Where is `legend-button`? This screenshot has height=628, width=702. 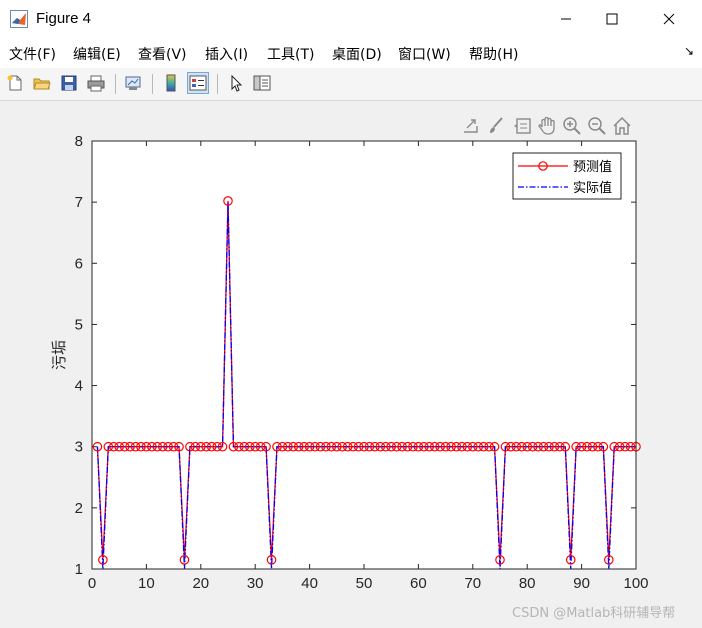
legend-button is located at coordinates (198, 83).